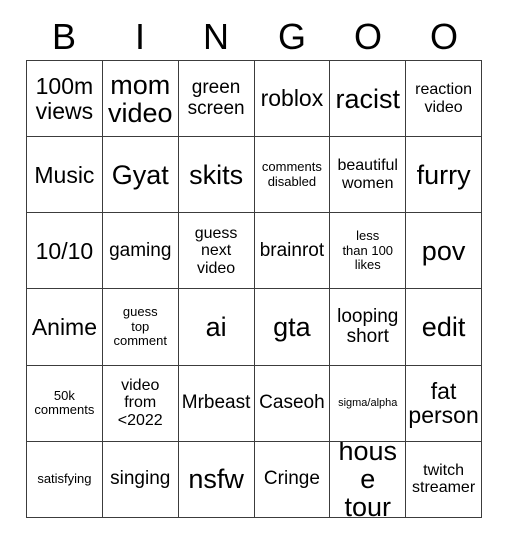  I want to click on bingo-header-letter-6: O, so click(443, 36).